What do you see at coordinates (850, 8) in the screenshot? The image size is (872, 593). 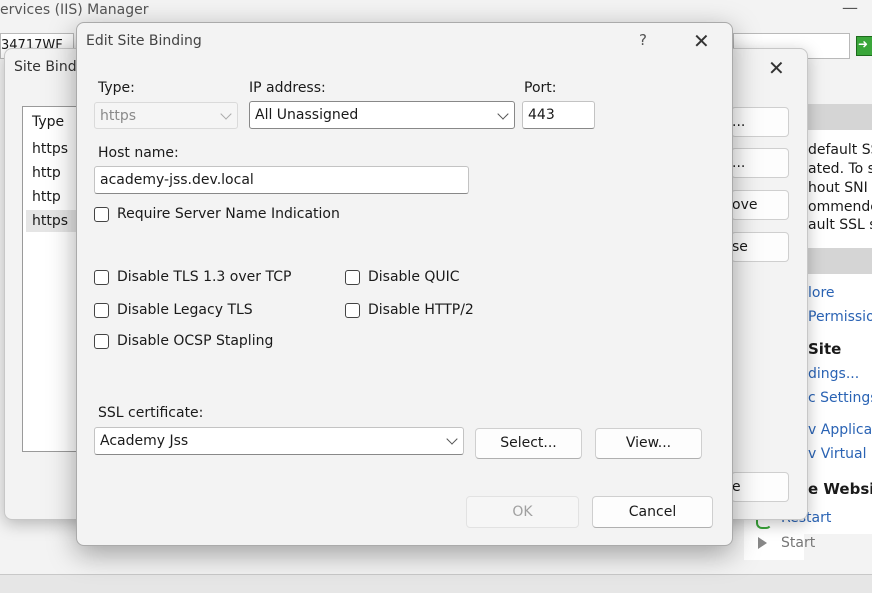 I see `minimize-icon: —` at bounding box center [850, 8].